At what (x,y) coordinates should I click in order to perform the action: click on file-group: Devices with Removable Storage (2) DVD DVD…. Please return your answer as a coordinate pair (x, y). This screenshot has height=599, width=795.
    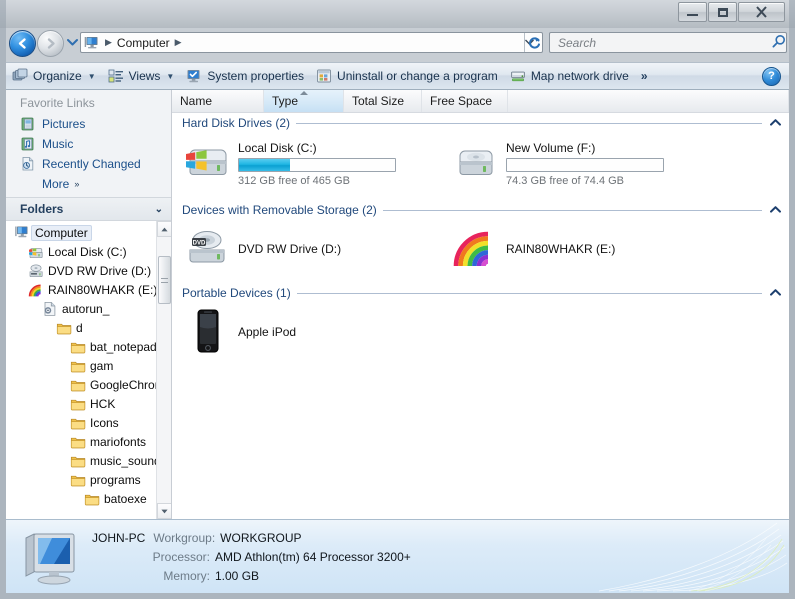
    Looking at the image, I should click on (480, 240).